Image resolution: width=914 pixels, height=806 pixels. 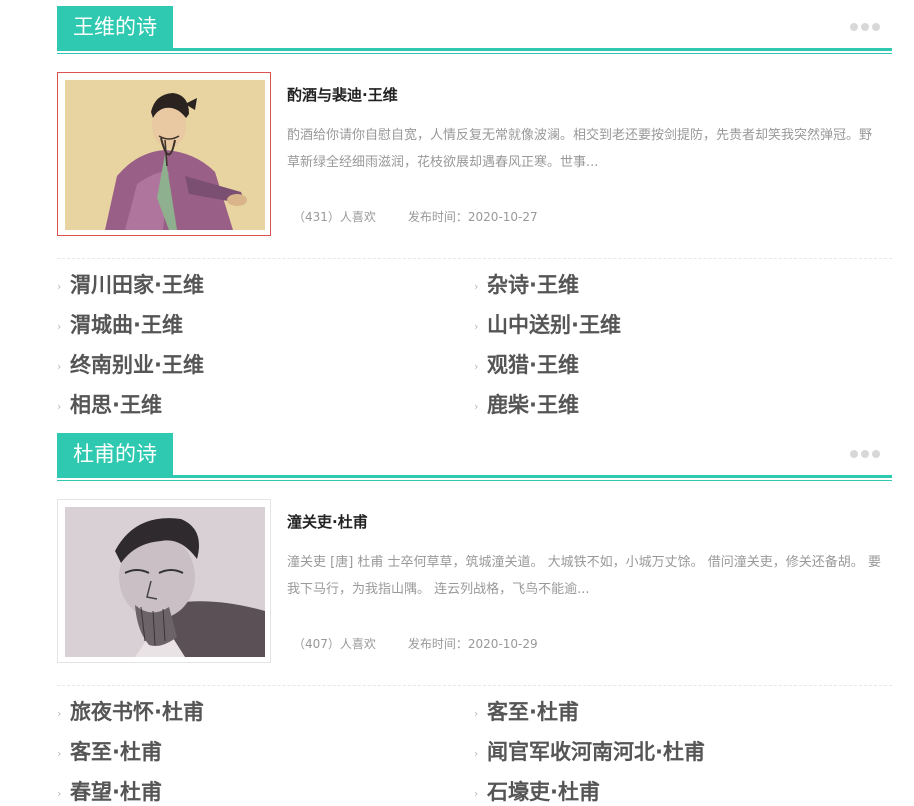 I want to click on featured-title: 潼关吏·杜甫, so click(x=327, y=521).